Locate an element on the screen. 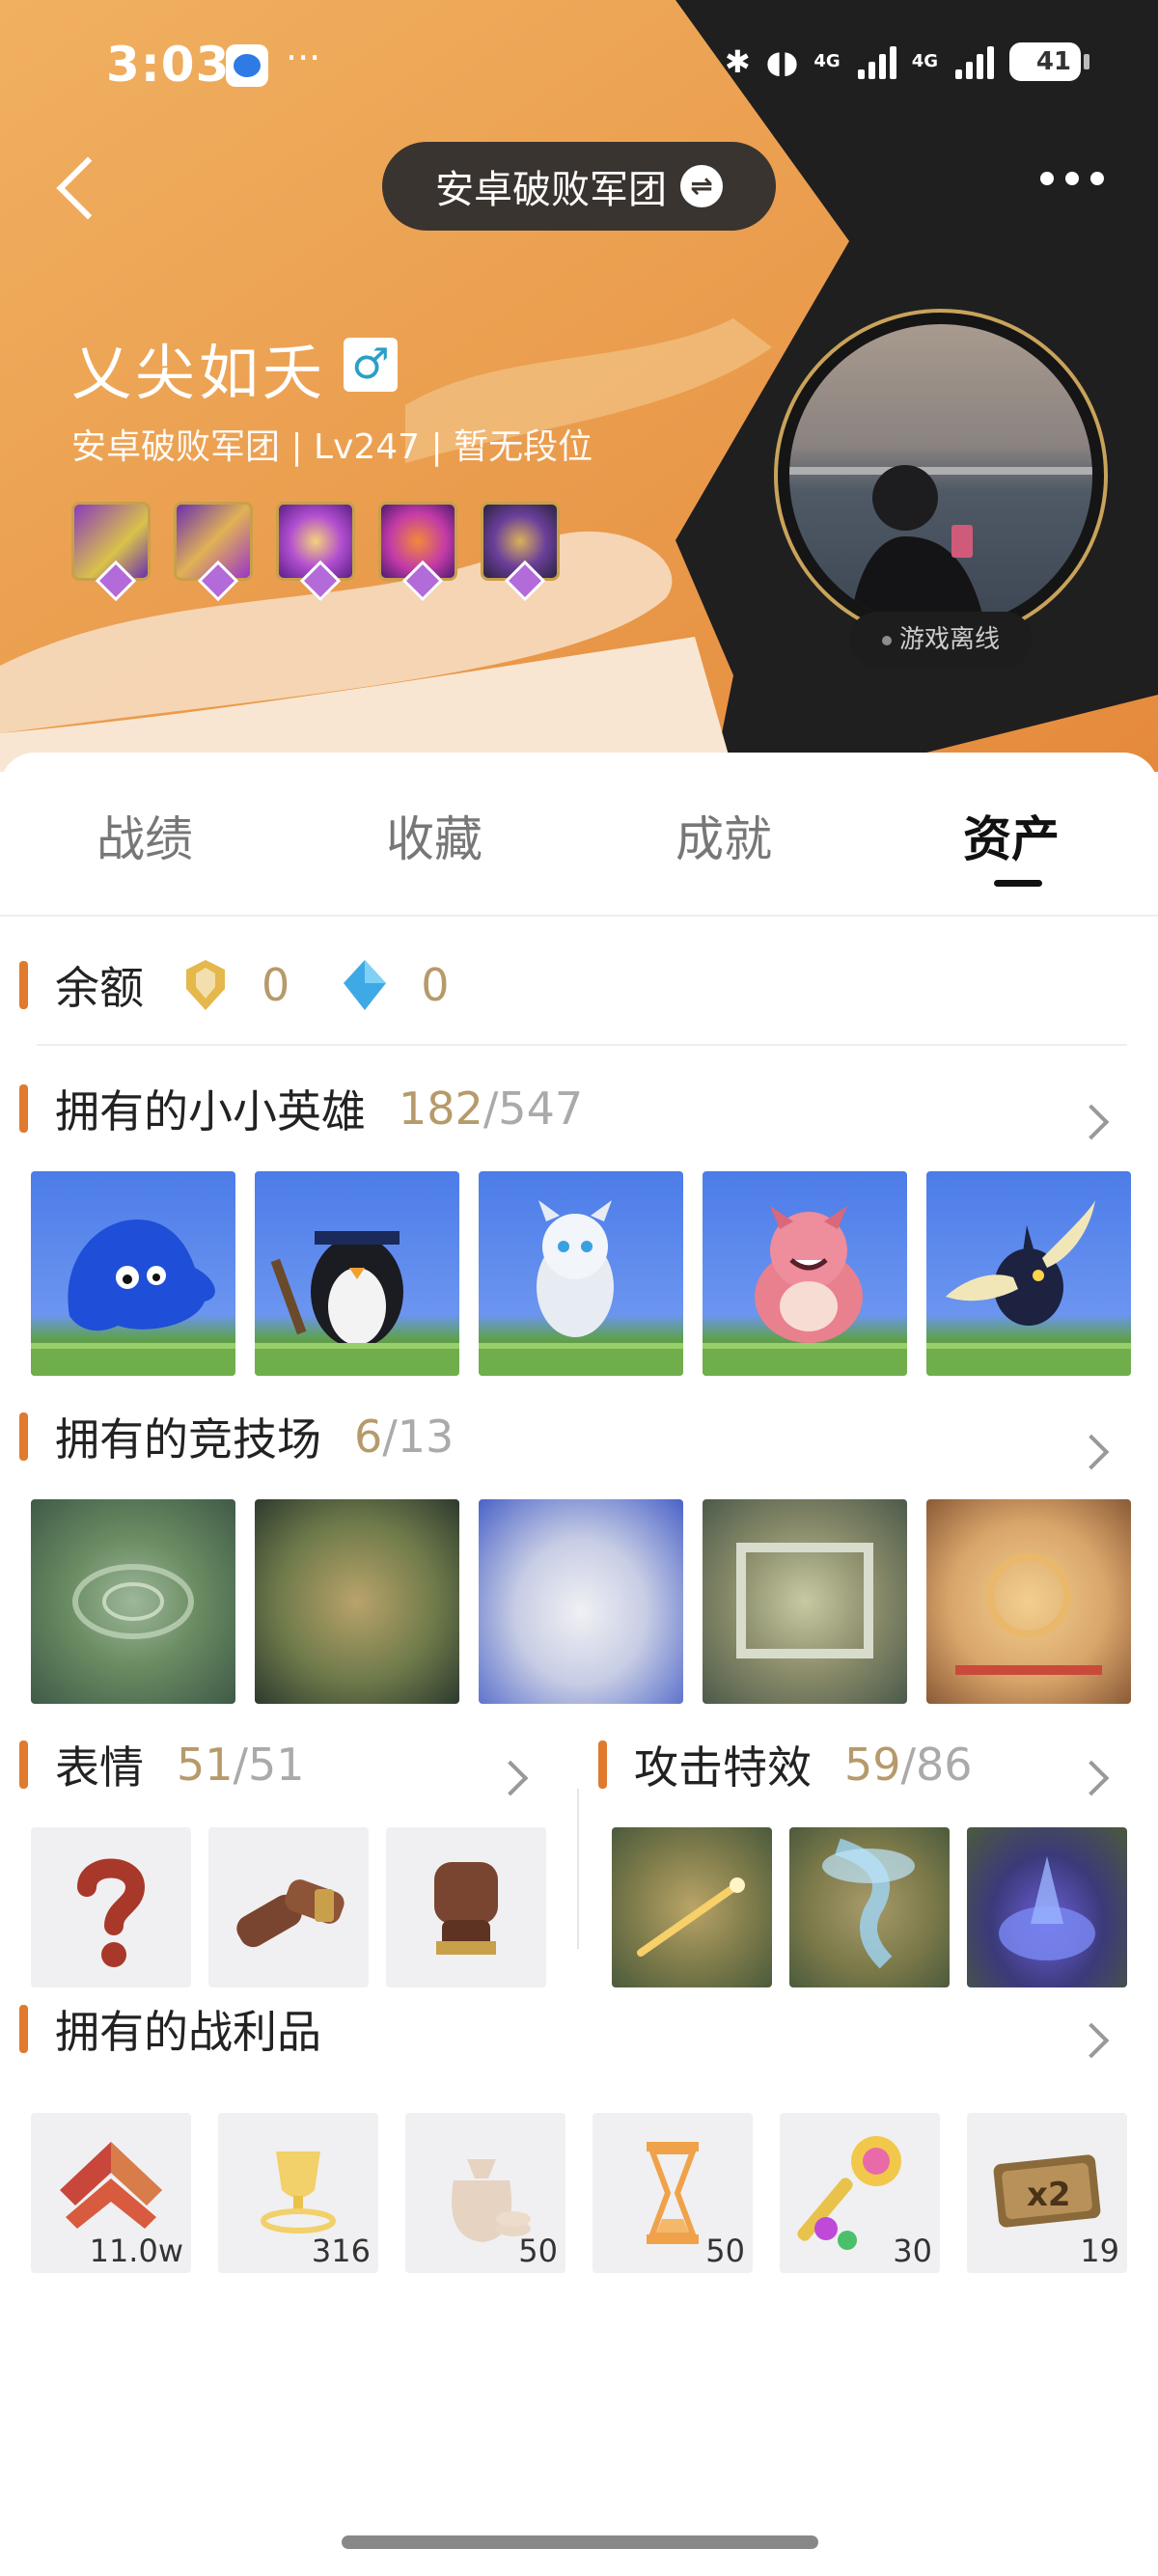 This screenshot has width=1158, height=2576. little-legends-title: 拥有的小小英雄 is located at coordinates (210, 1111).